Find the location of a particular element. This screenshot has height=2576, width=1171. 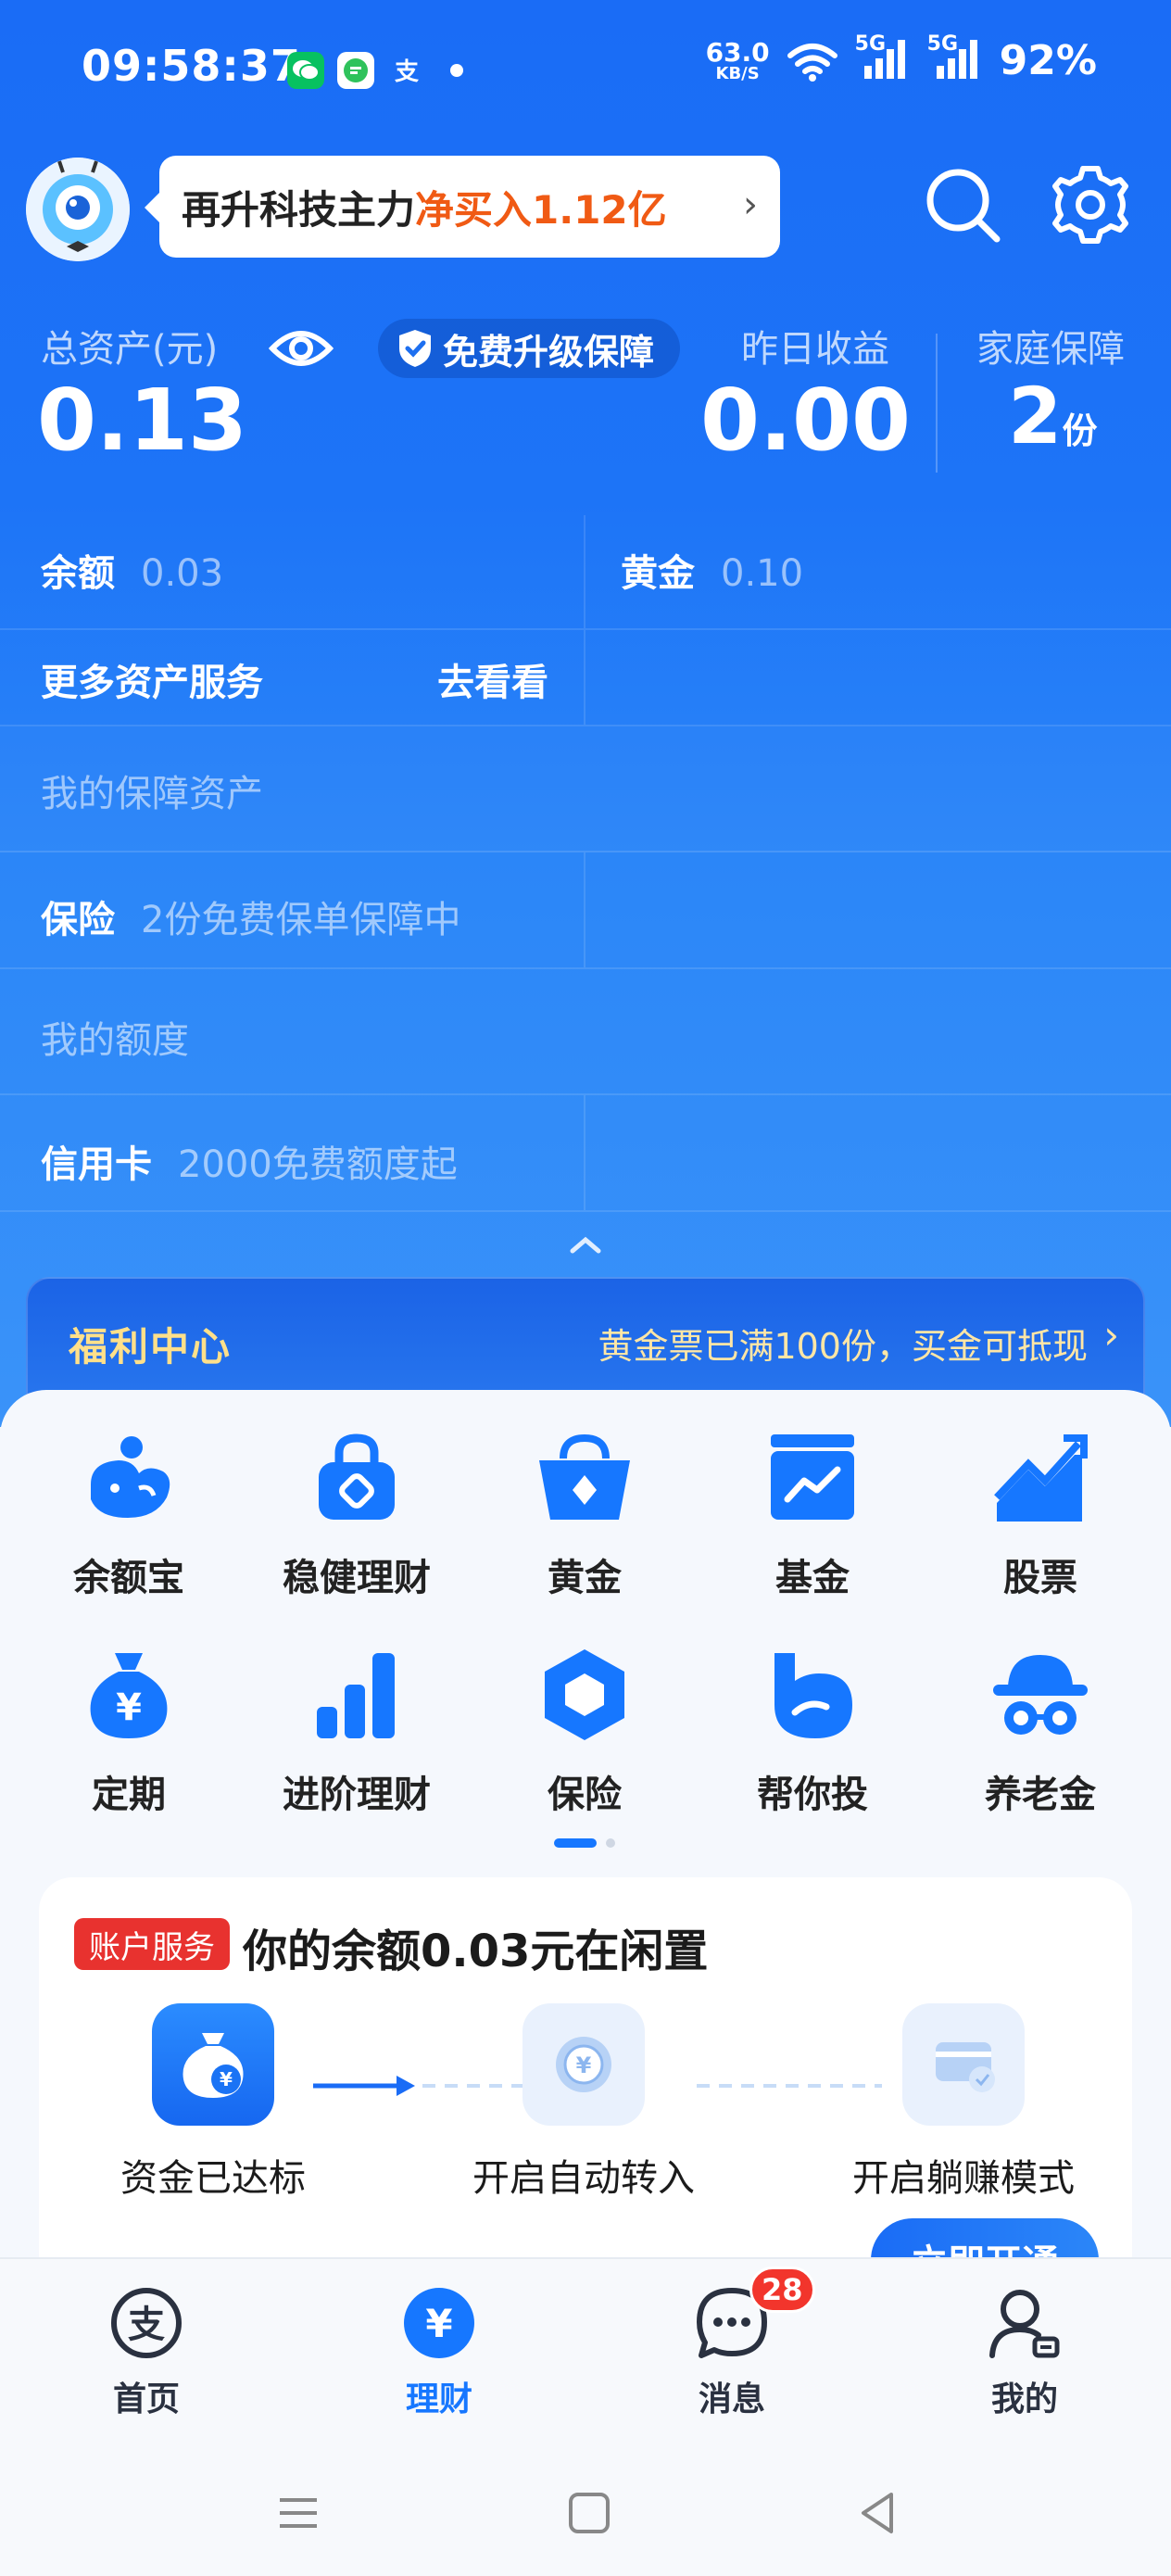

status-time: 09:58:37 is located at coordinates (192, 66).